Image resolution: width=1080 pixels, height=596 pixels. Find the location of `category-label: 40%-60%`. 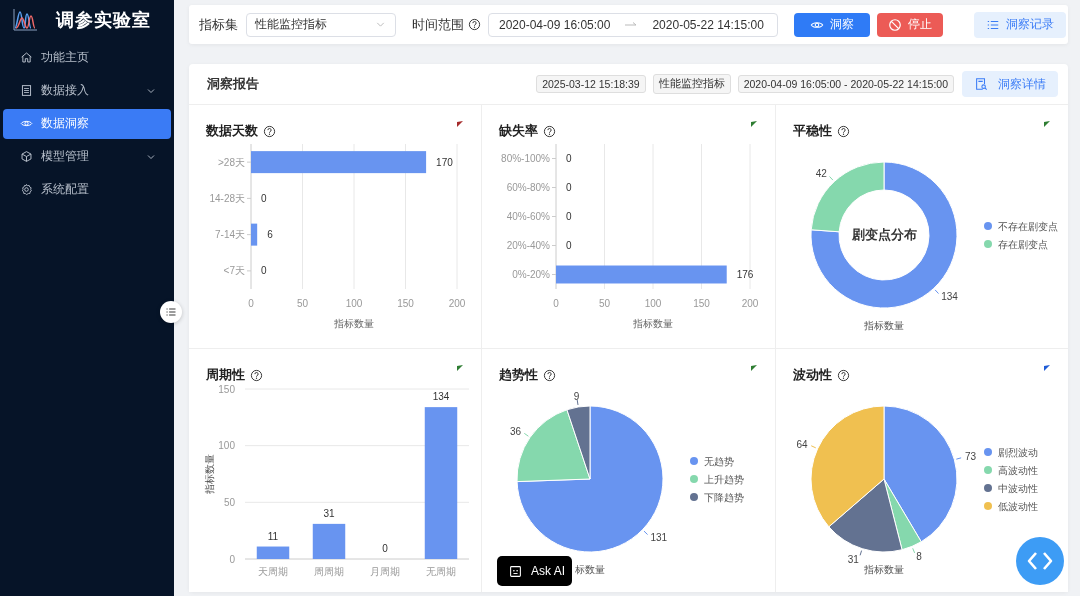

category-label: 40%-60% is located at coordinates (528, 216).